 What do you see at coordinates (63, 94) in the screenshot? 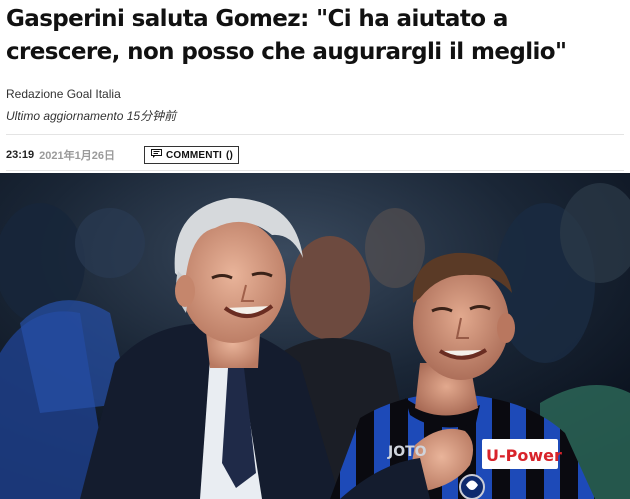
I see `article-author: Redazione Goal Italia` at bounding box center [63, 94].